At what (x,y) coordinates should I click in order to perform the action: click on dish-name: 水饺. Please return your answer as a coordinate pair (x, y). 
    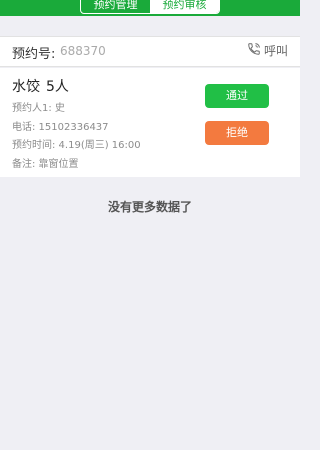
    Looking at the image, I should click on (26, 87).